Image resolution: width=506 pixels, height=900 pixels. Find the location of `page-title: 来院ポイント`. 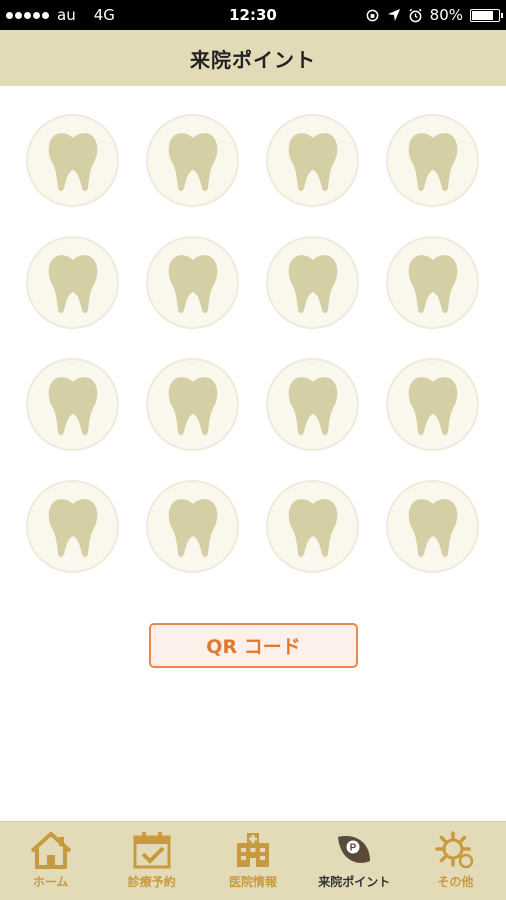

page-title: 来院ポイント is located at coordinates (253, 59).